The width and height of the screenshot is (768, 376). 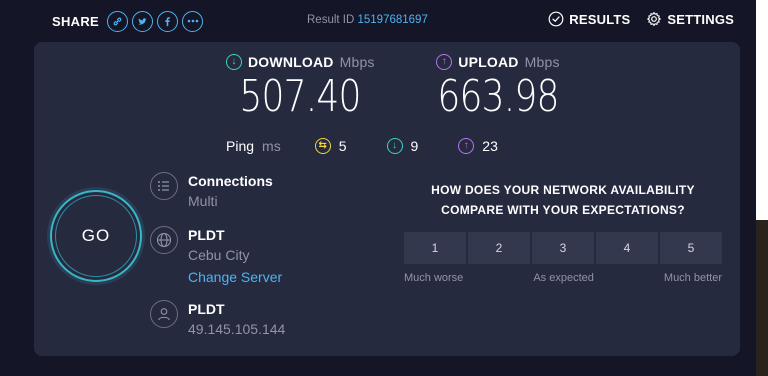 I want to click on twitter-icon, so click(x=143, y=21).